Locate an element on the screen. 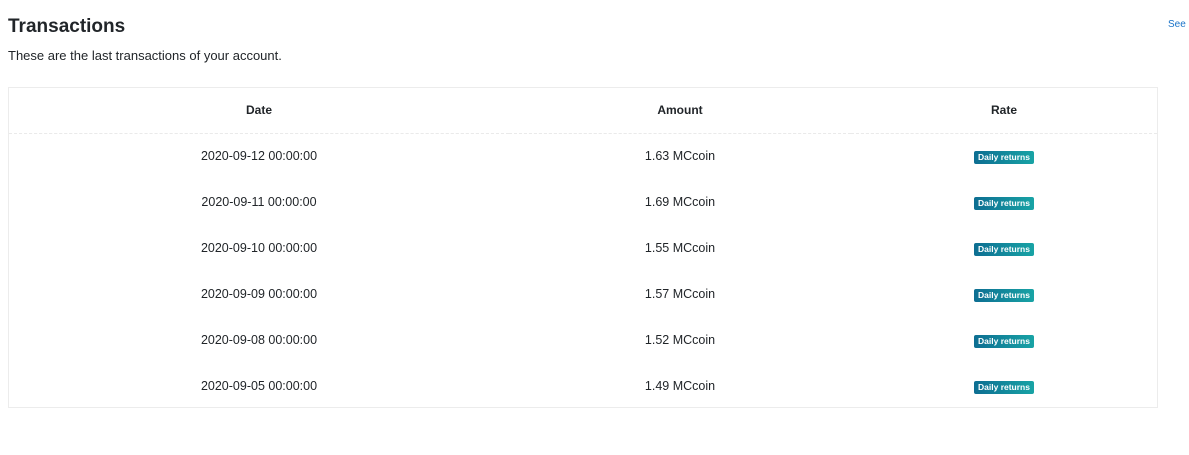 This screenshot has width=1189, height=455. cell-date: 2020-09-12 00:00:00 is located at coordinates (259, 156).